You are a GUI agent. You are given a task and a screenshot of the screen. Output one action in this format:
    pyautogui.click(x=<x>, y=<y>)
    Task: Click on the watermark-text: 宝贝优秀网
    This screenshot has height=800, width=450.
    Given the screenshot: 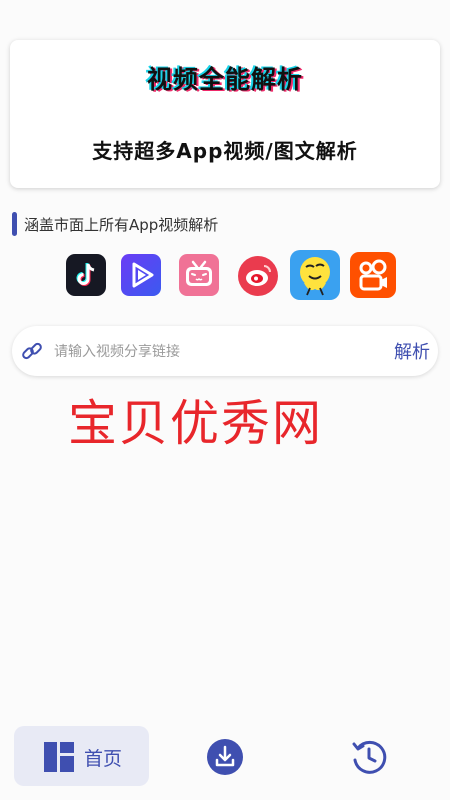 What is the action you would take?
    pyautogui.click(x=196, y=423)
    